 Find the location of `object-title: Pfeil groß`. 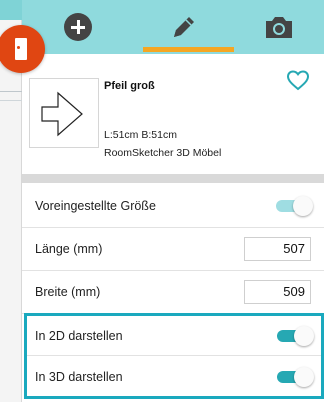

object-title: Pfeil groß is located at coordinates (129, 86).